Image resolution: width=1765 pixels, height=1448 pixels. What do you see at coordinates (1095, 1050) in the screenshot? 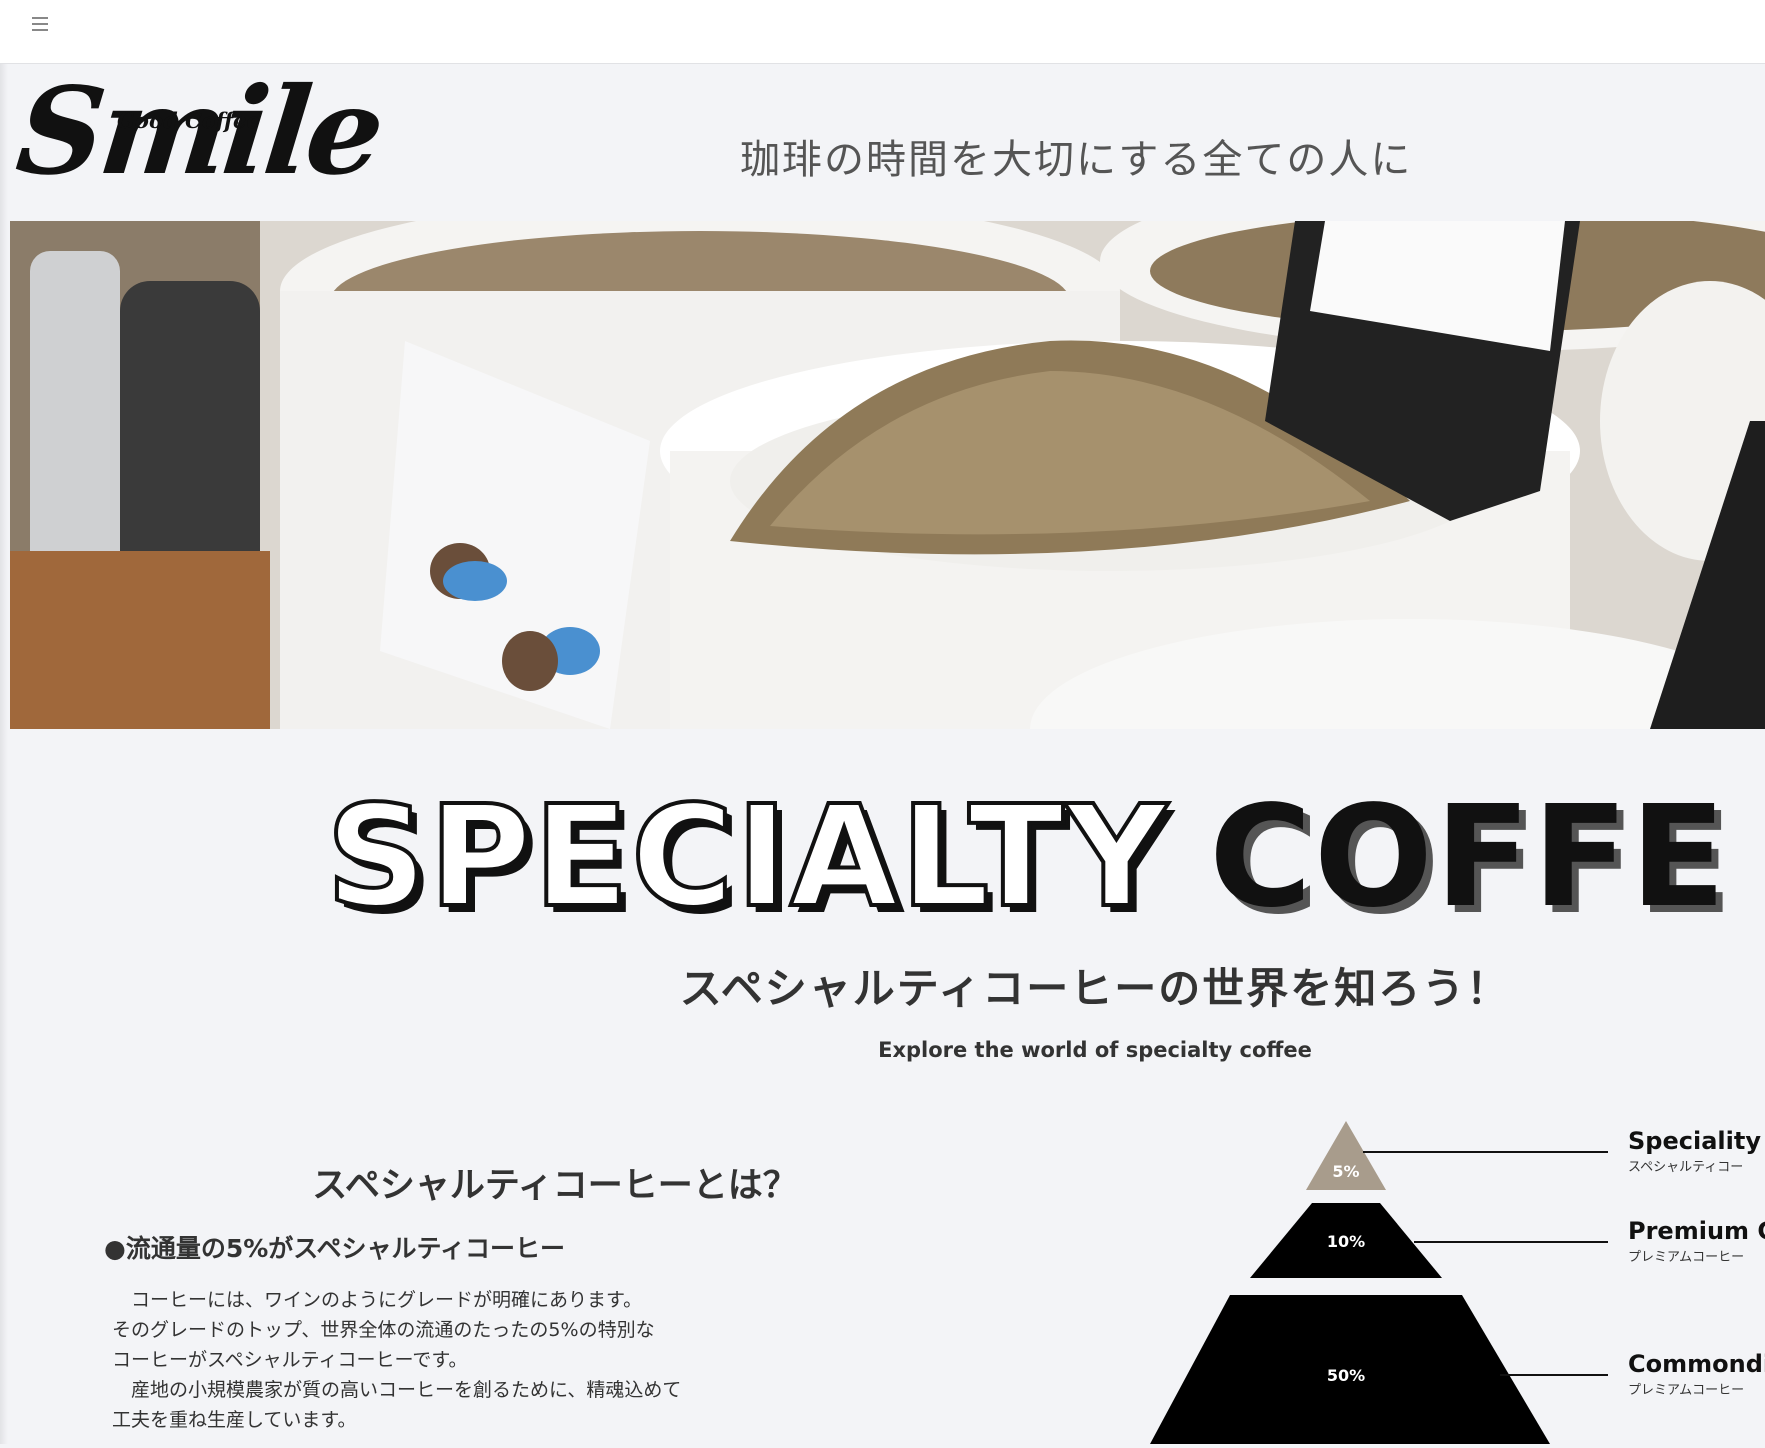
I see `section-subtitle-en: Explore the world of specialty coffee` at bounding box center [1095, 1050].